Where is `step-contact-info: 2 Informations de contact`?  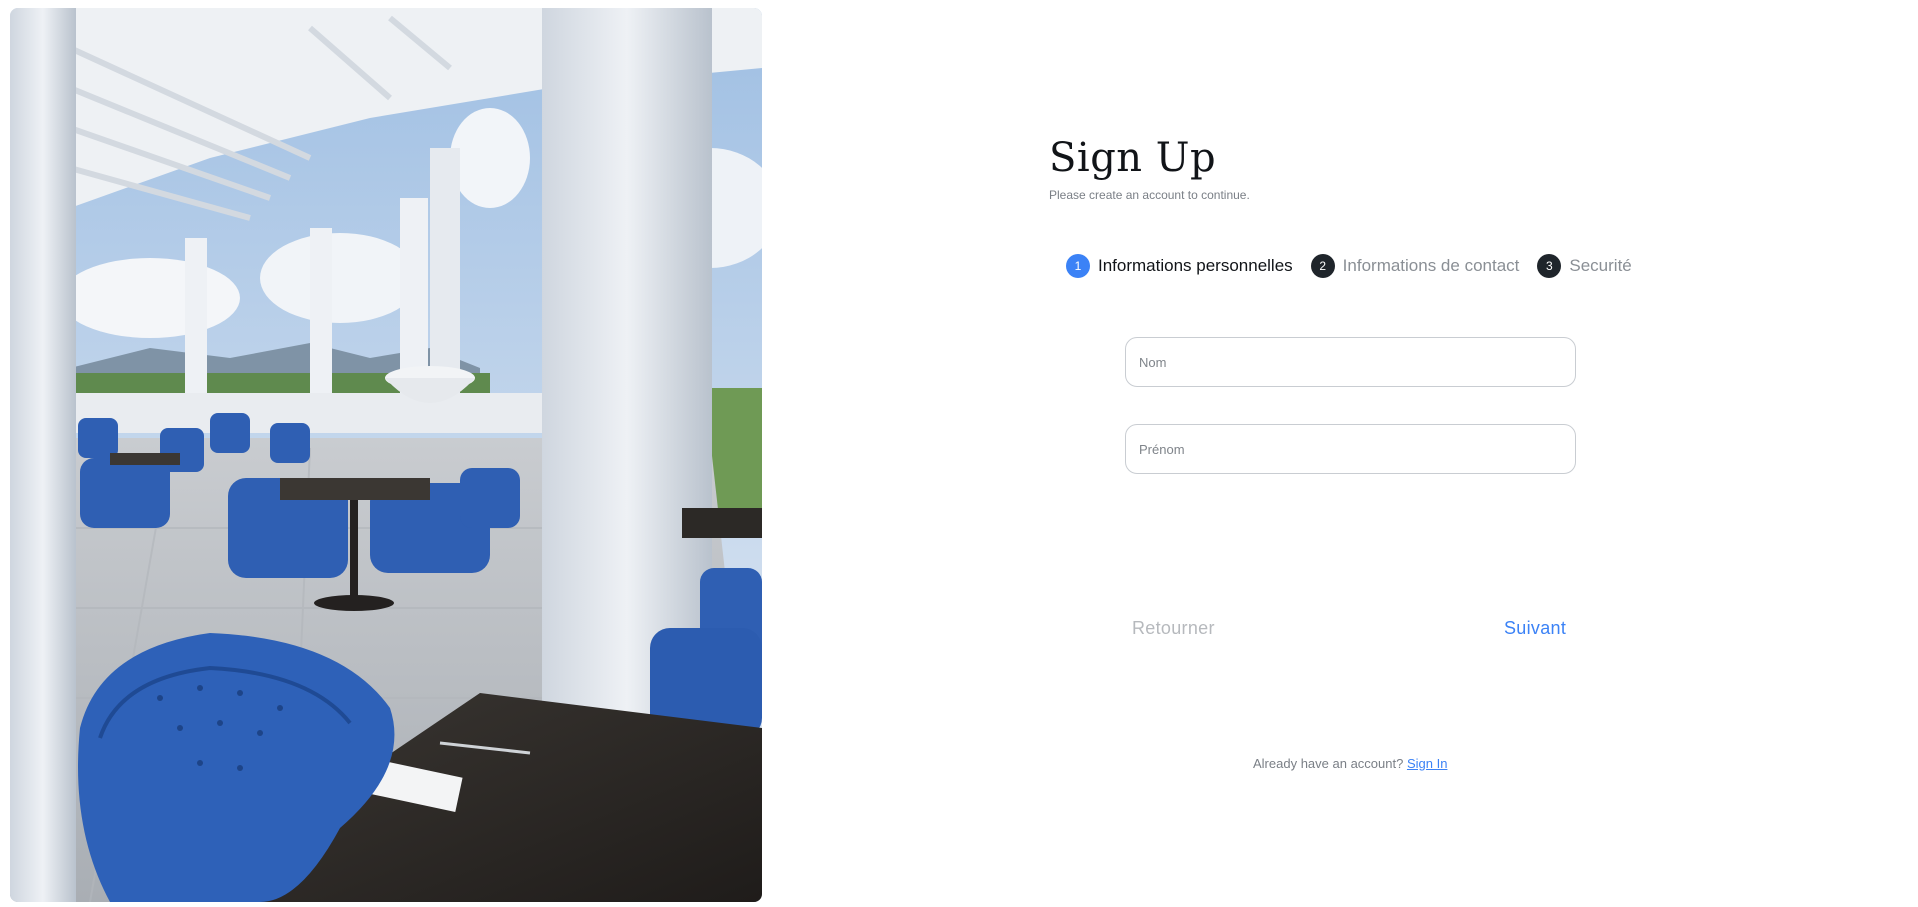
step-contact-info: 2 Informations de contact is located at coordinates (1415, 266).